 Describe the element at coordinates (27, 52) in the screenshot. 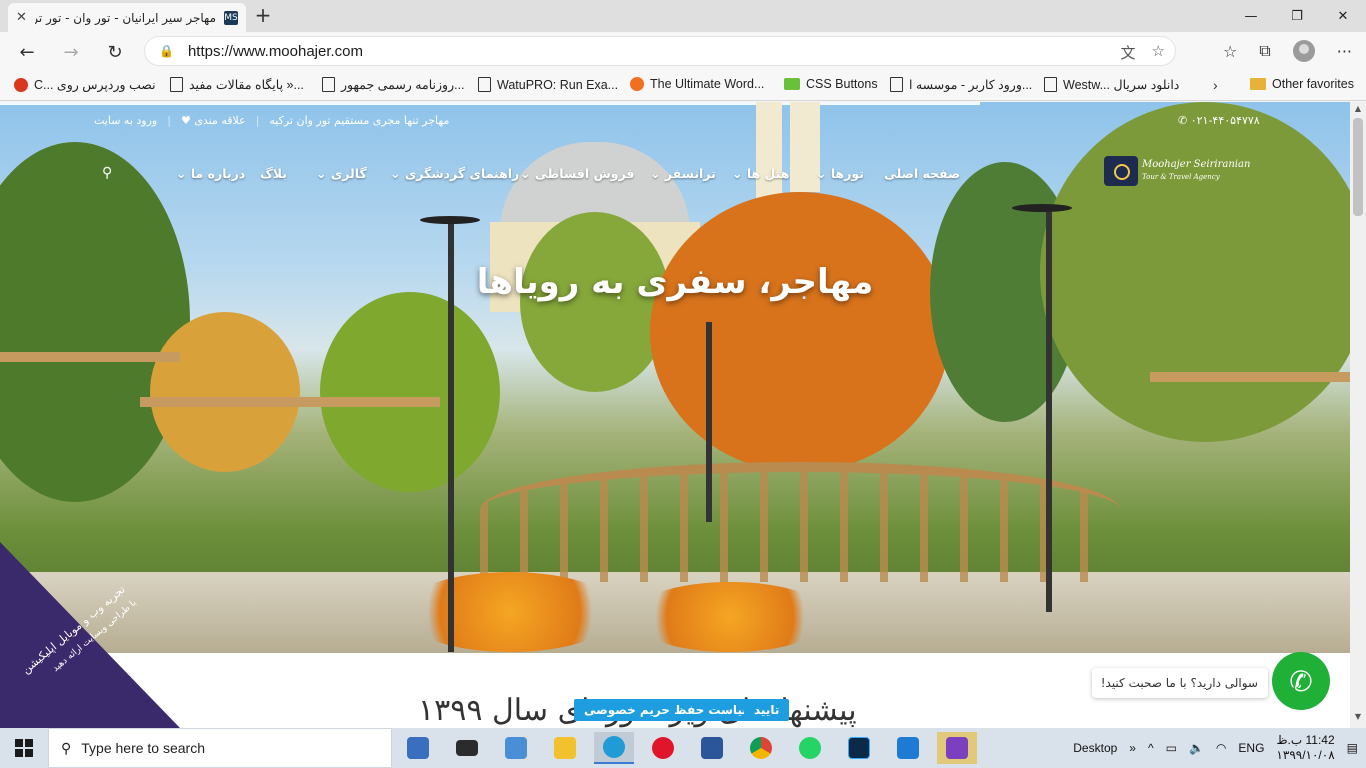

I see `back-icon: ←` at that location.